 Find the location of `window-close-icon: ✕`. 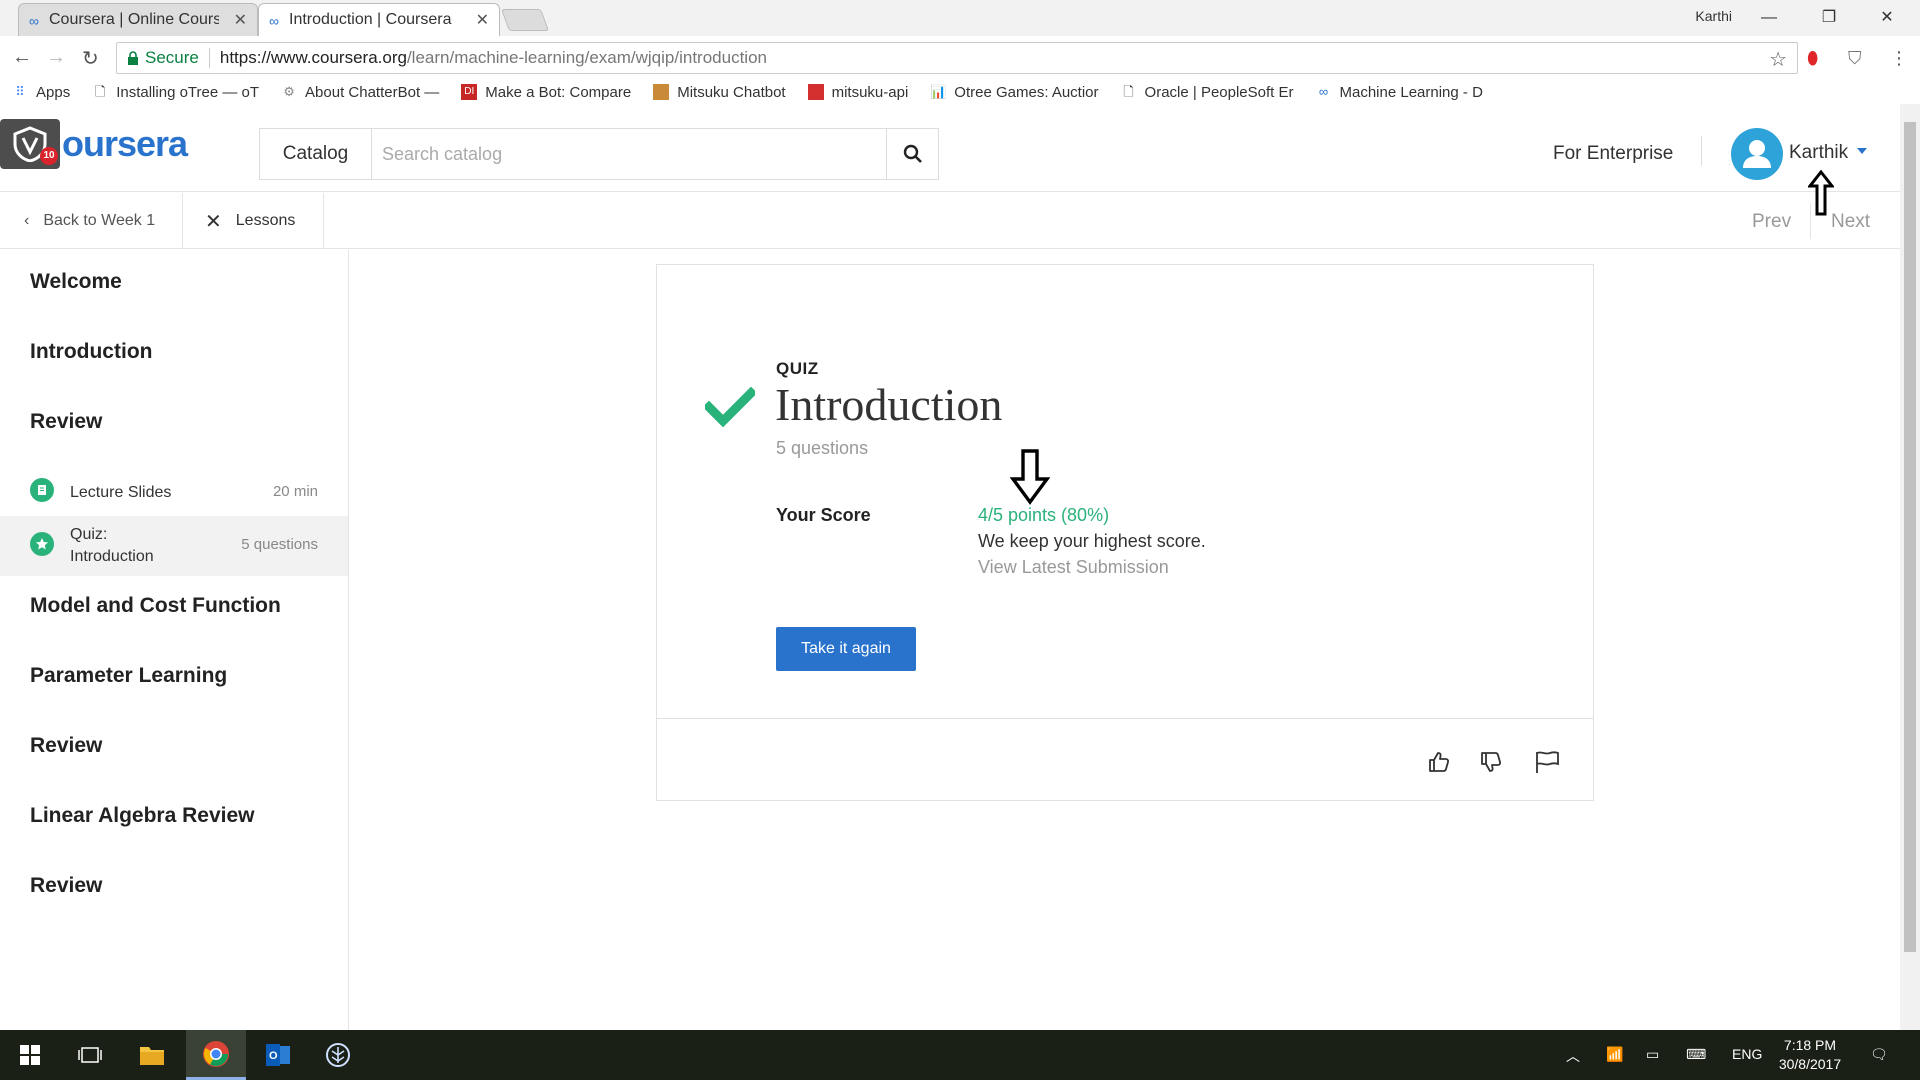

window-close-icon: ✕ is located at coordinates (1887, 18).